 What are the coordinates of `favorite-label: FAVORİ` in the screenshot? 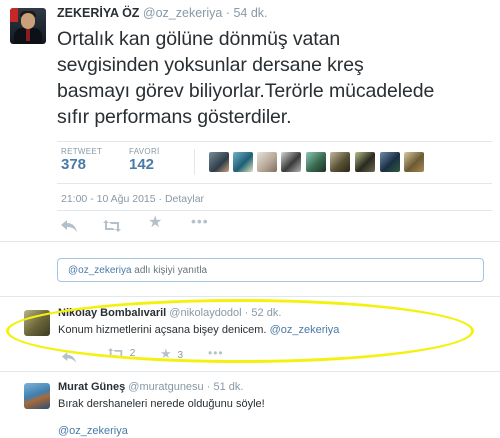 It's located at (144, 151).